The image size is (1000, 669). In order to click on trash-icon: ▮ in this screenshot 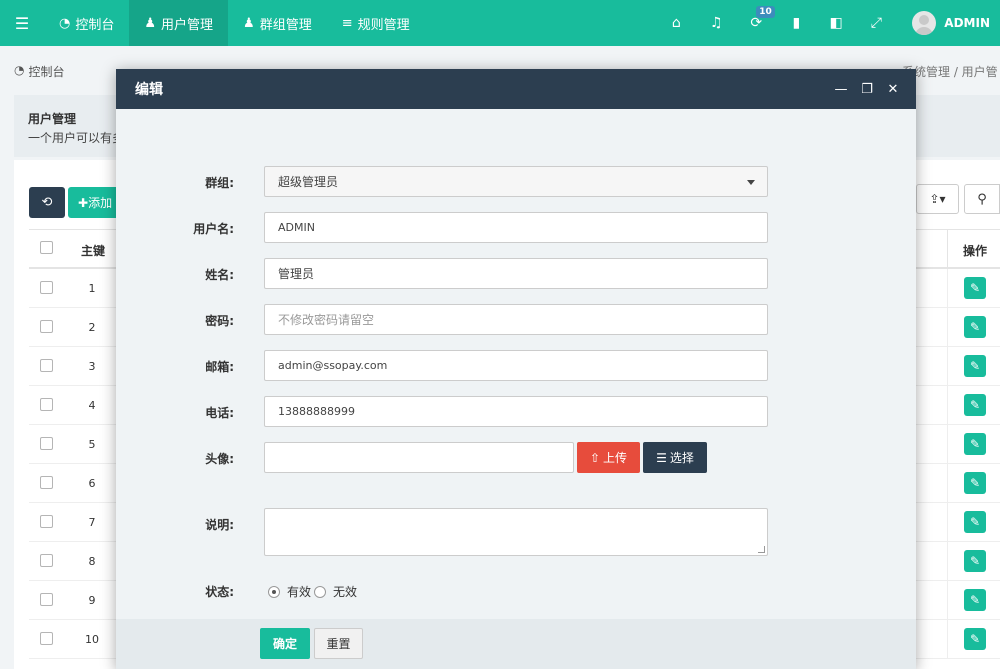, I will do `click(796, 23)`.